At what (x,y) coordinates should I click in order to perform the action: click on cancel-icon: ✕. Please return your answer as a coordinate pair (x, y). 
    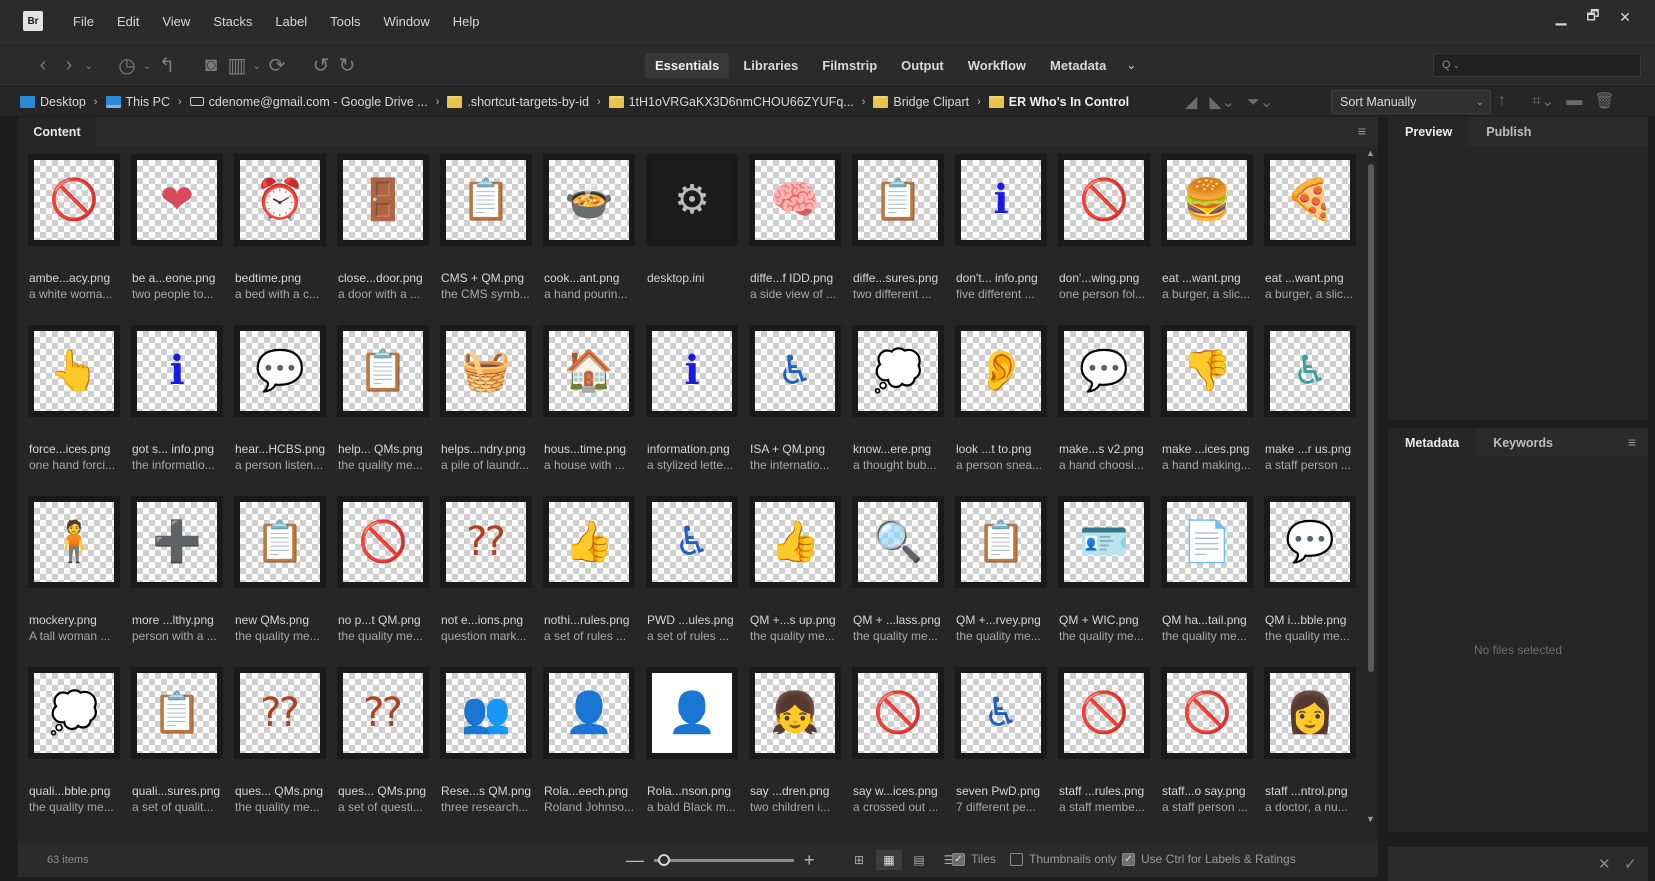
    Looking at the image, I should click on (1604, 864).